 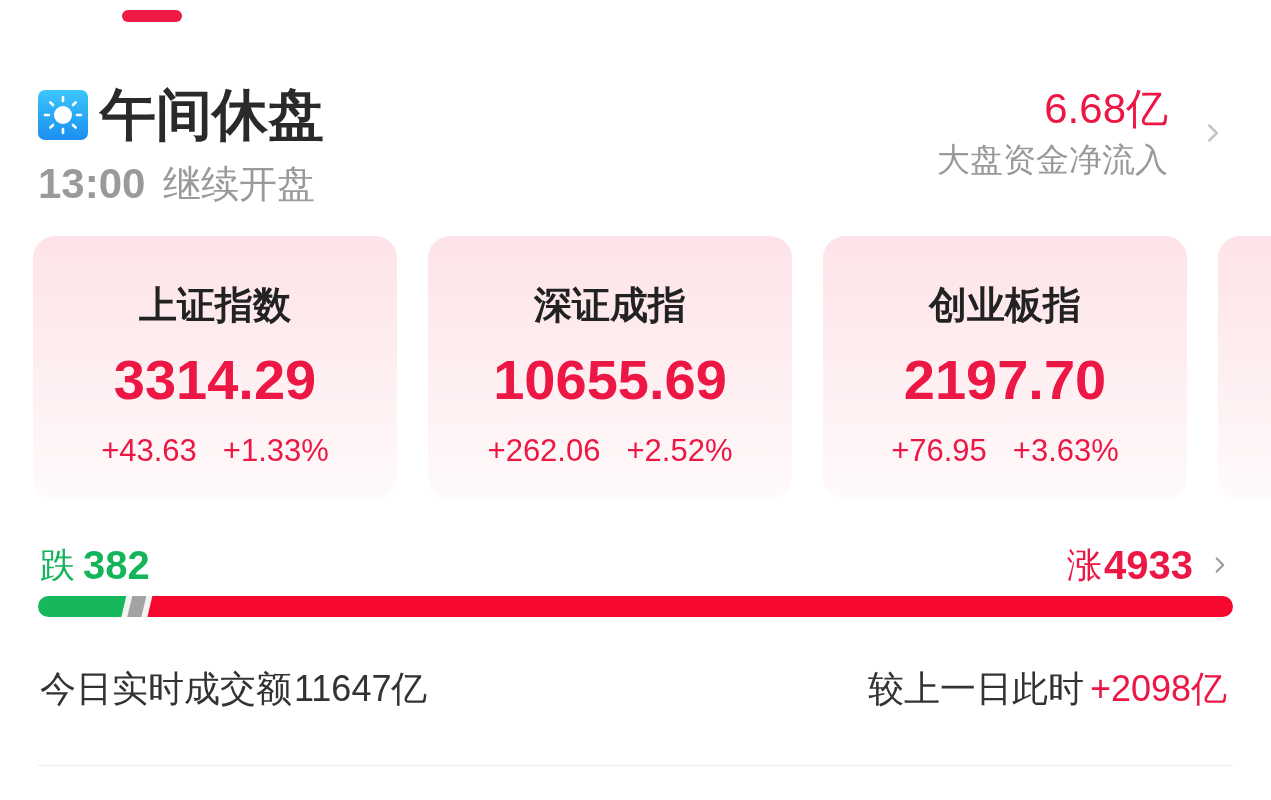 What do you see at coordinates (149, 451) in the screenshot?
I see `index-change: +43.63` at bounding box center [149, 451].